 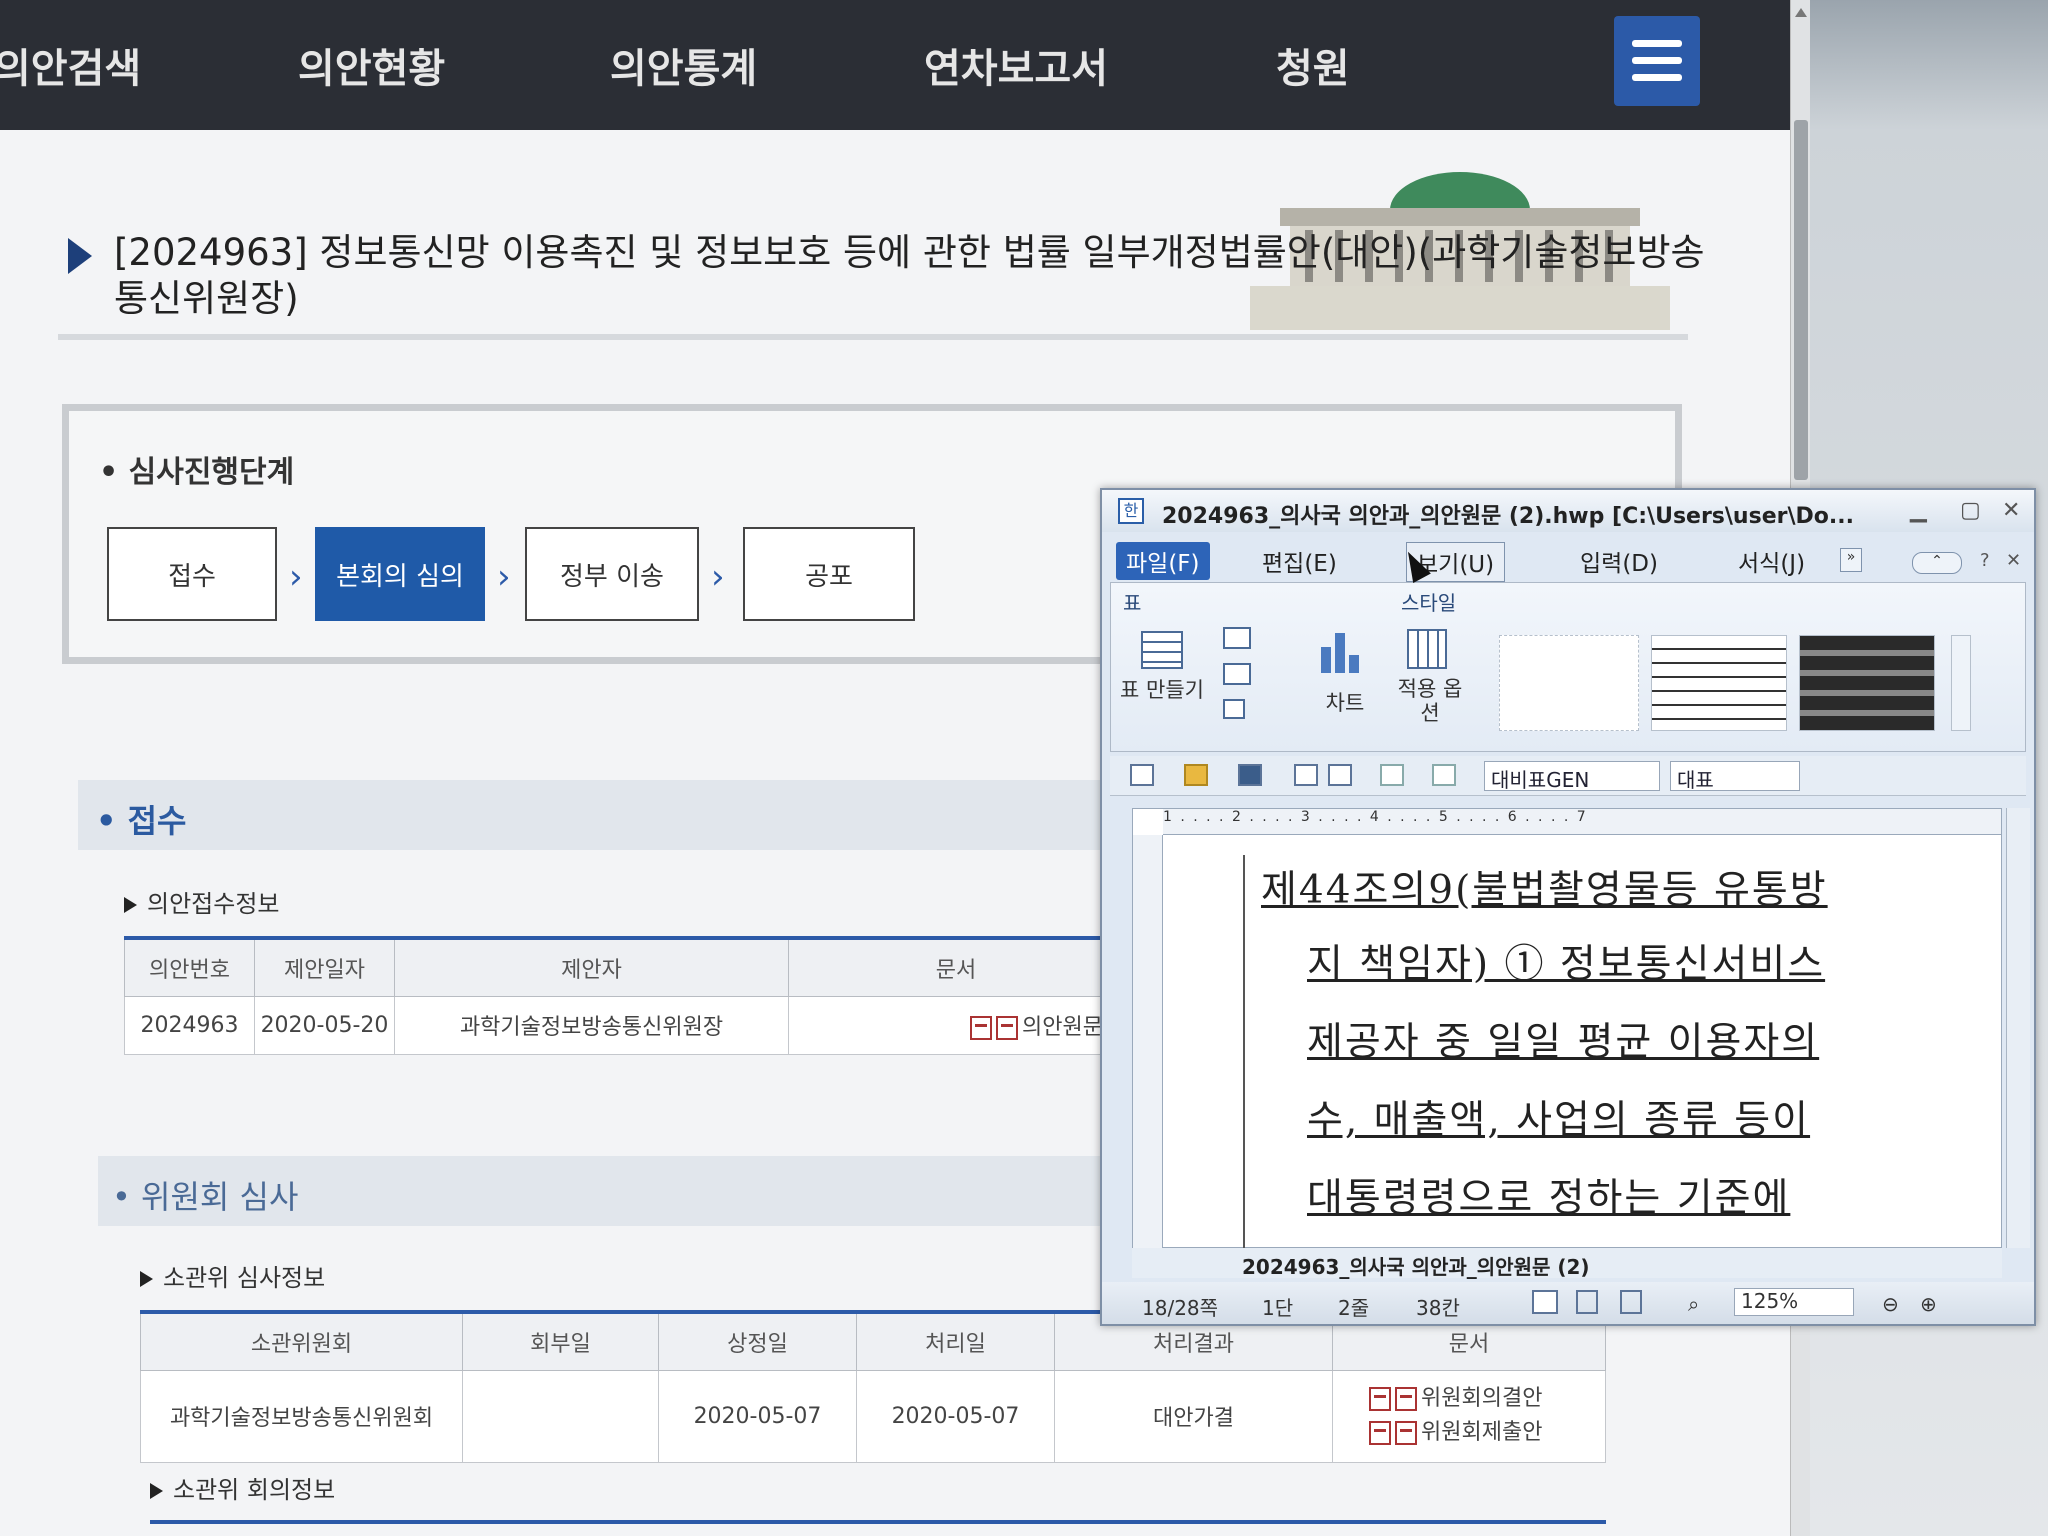 What do you see at coordinates (612, 574) in the screenshot?
I see `stage-step-transfer: 정부 이송` at bounding box center [612, 574].